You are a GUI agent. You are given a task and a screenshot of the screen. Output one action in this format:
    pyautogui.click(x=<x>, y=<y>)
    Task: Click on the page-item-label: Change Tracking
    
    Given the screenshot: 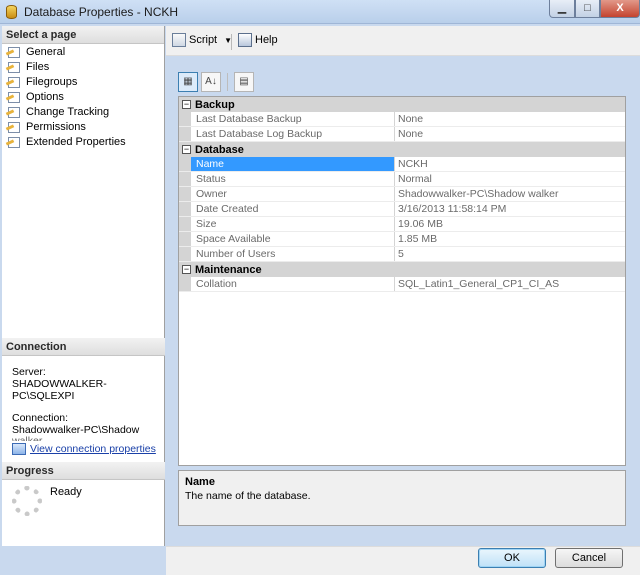 What is the action you would take?
    pyautogui.click(x=68, y=111)
    